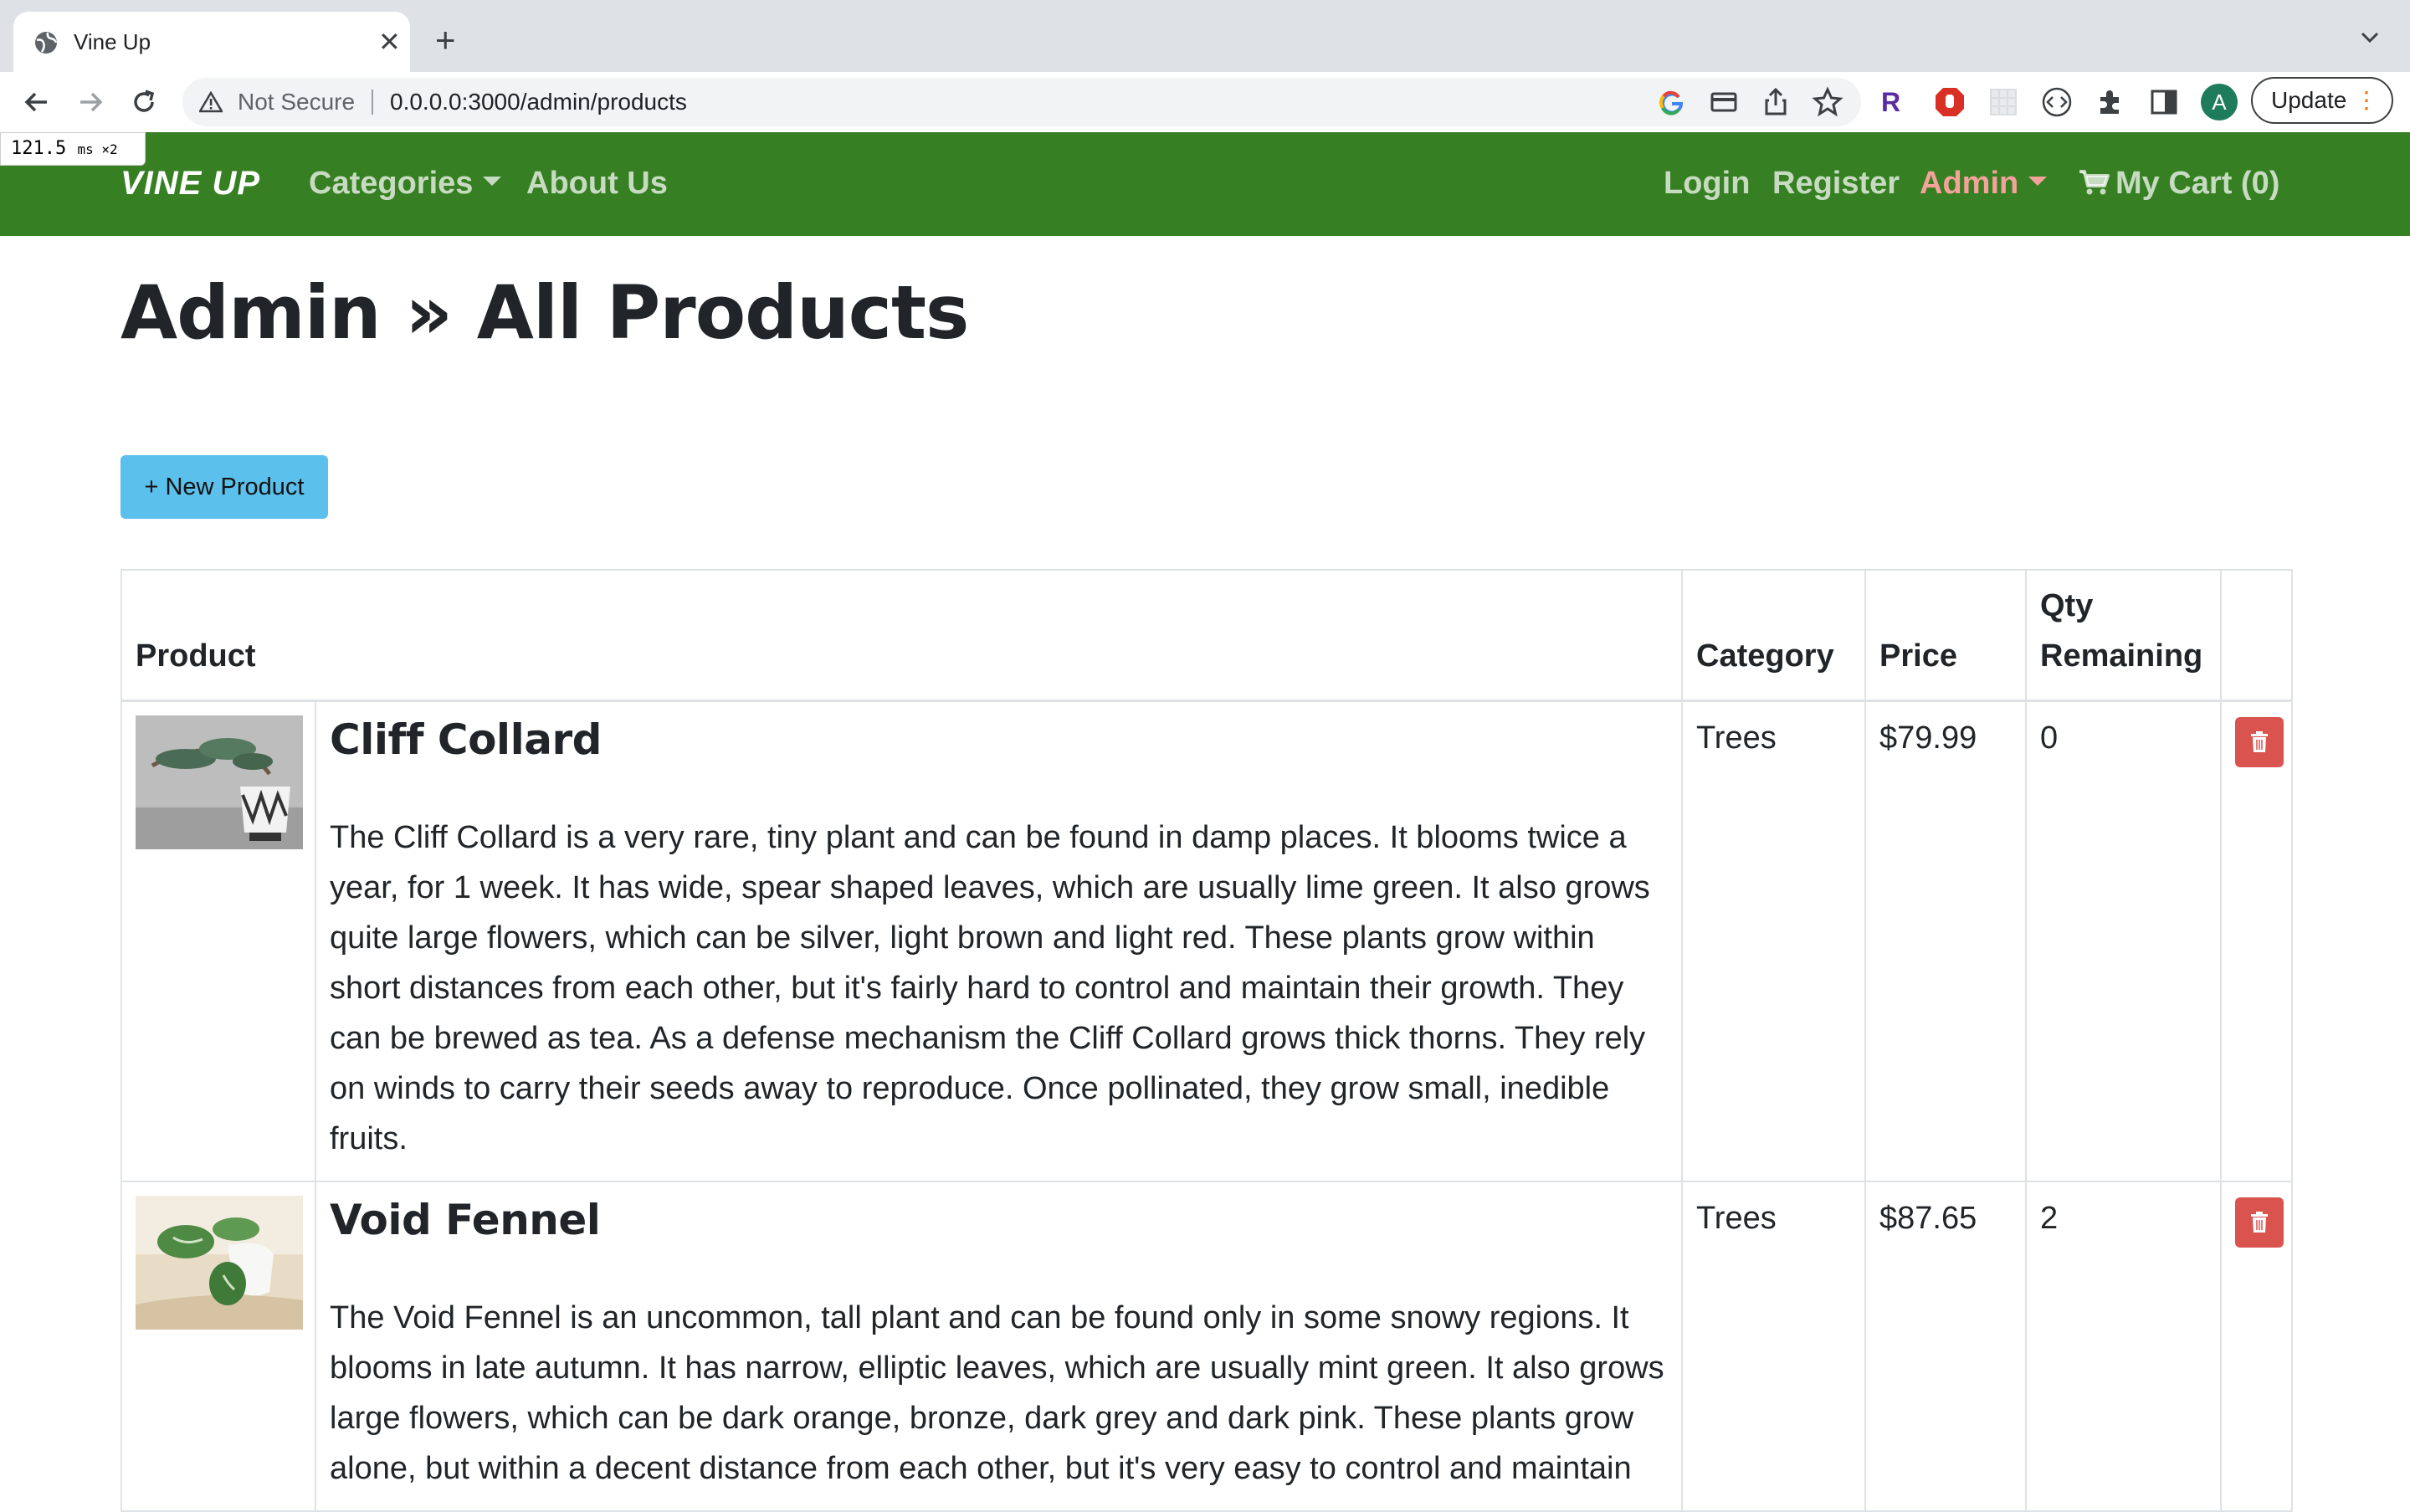 The image size is (2410, 1512). I want to click on browser-tab-strip: Vine Up ✕ +, so click(1205, 36).